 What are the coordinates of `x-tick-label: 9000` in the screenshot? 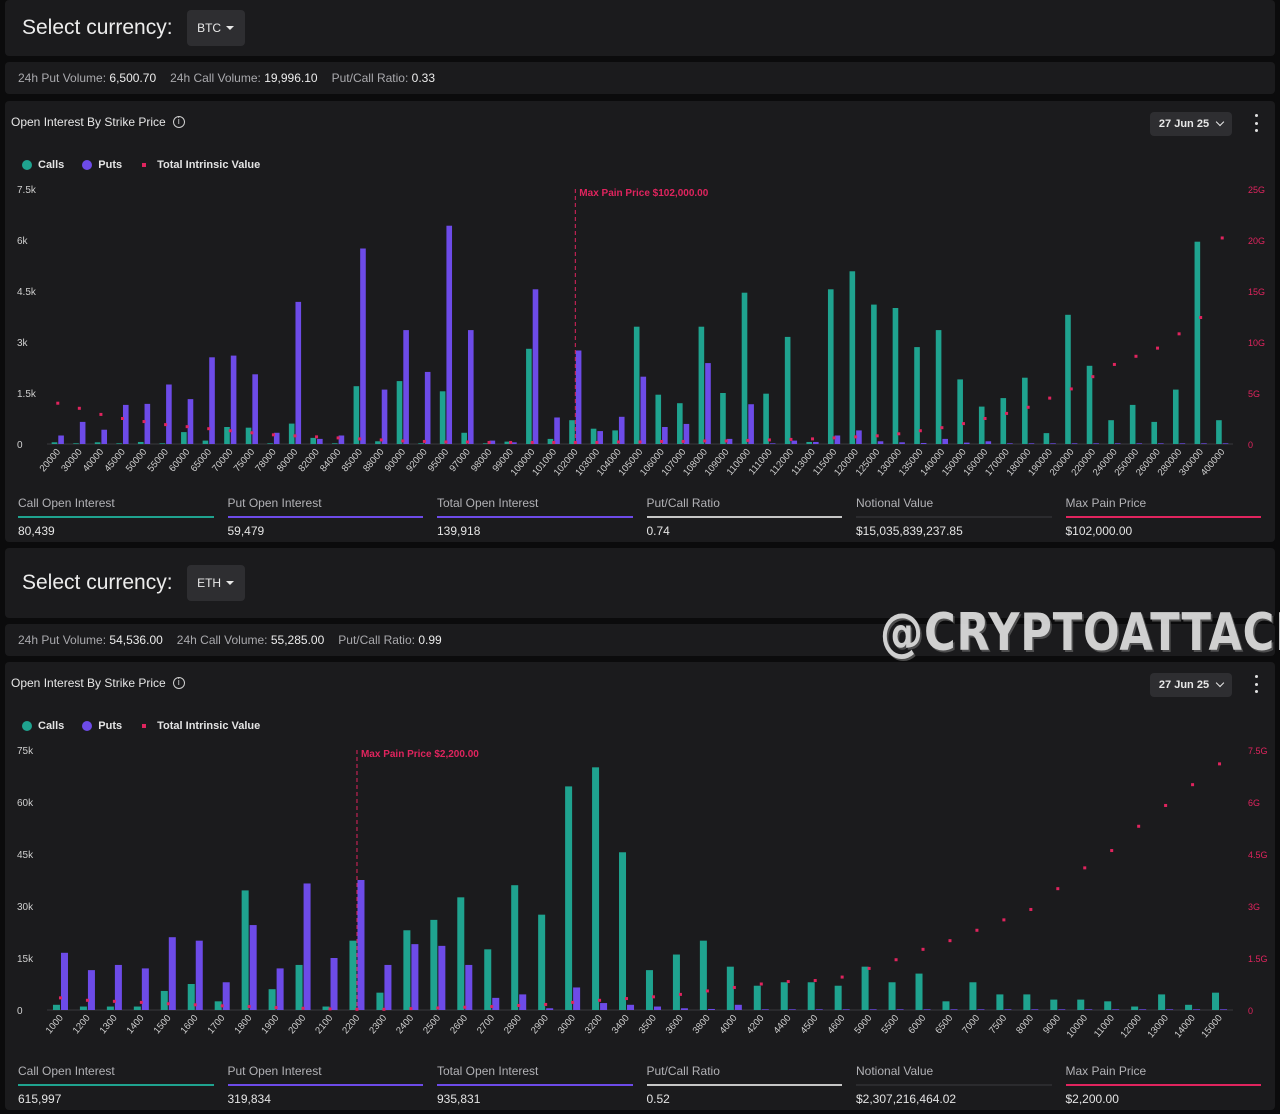 It's located at (1052, 1024).